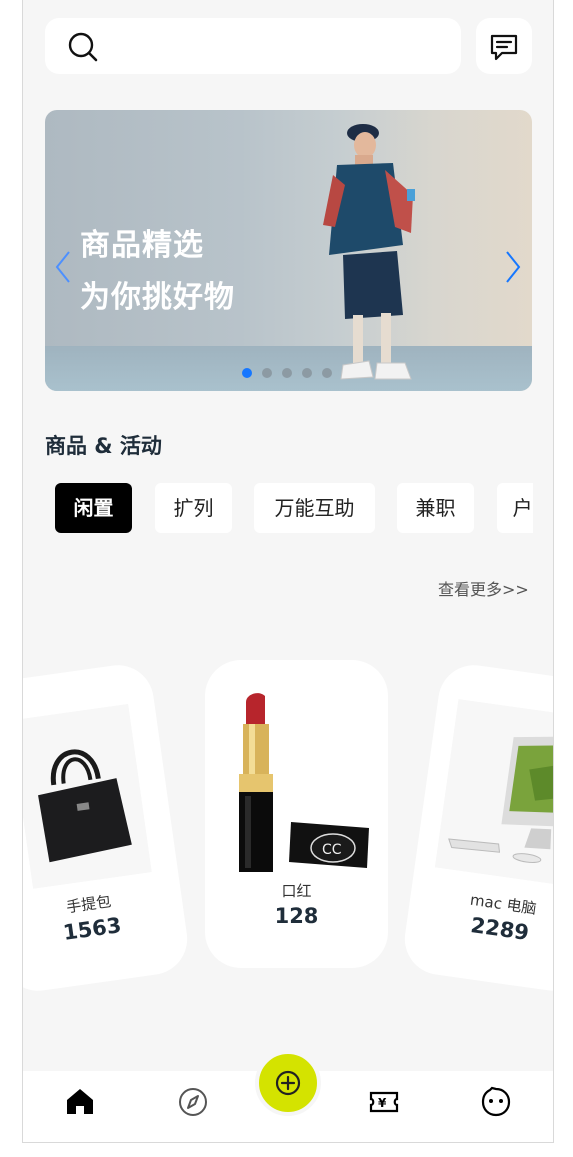 This screenshot has width=573, height=1157. I want to click on model-figure, so click(369, 252).